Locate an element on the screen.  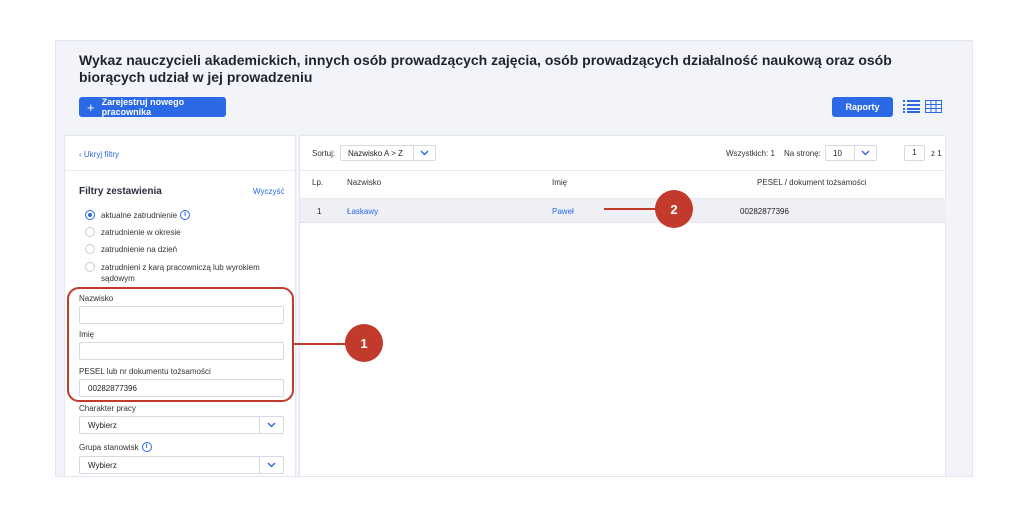
cell-name-link: Paweł is located at coordinates (563, 211).